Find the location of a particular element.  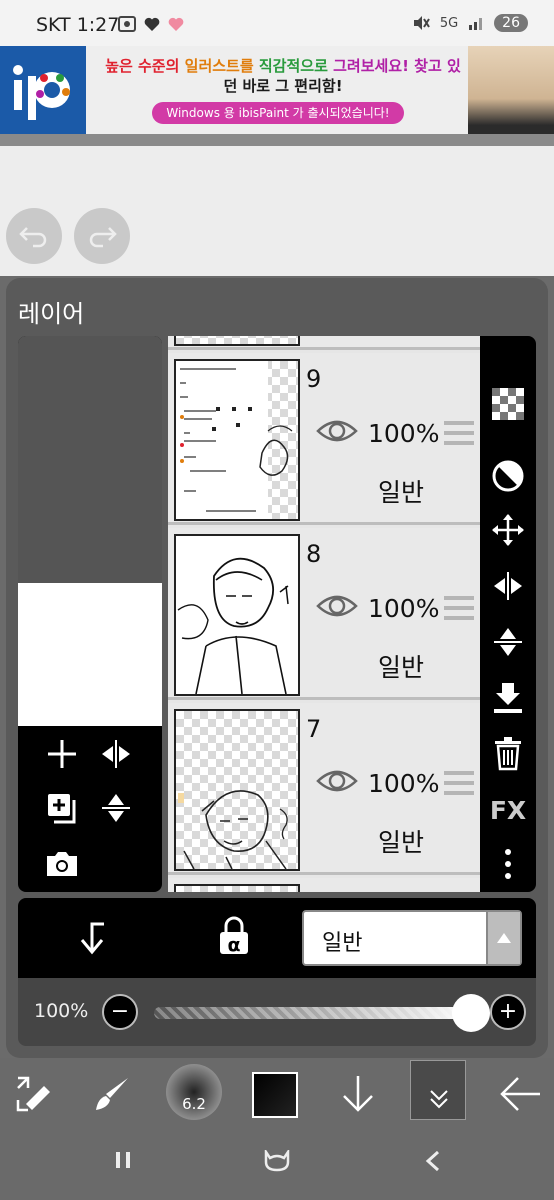

triangle-up-icon is located at coordinates (504, 938).